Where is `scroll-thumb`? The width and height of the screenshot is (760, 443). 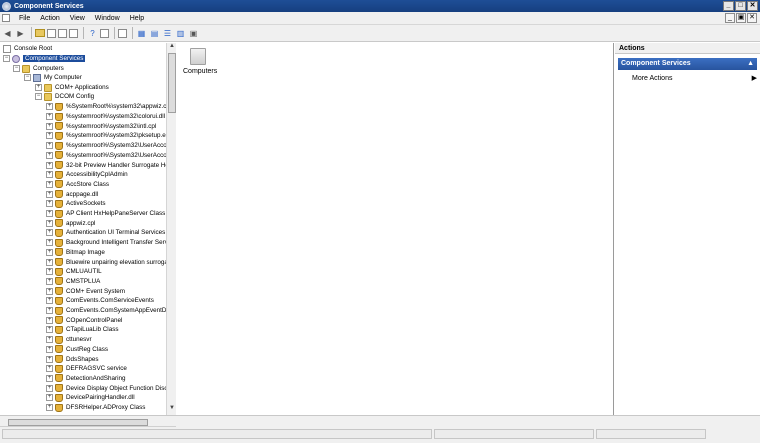 scroll-thumb is located at coordinates (172, 83).